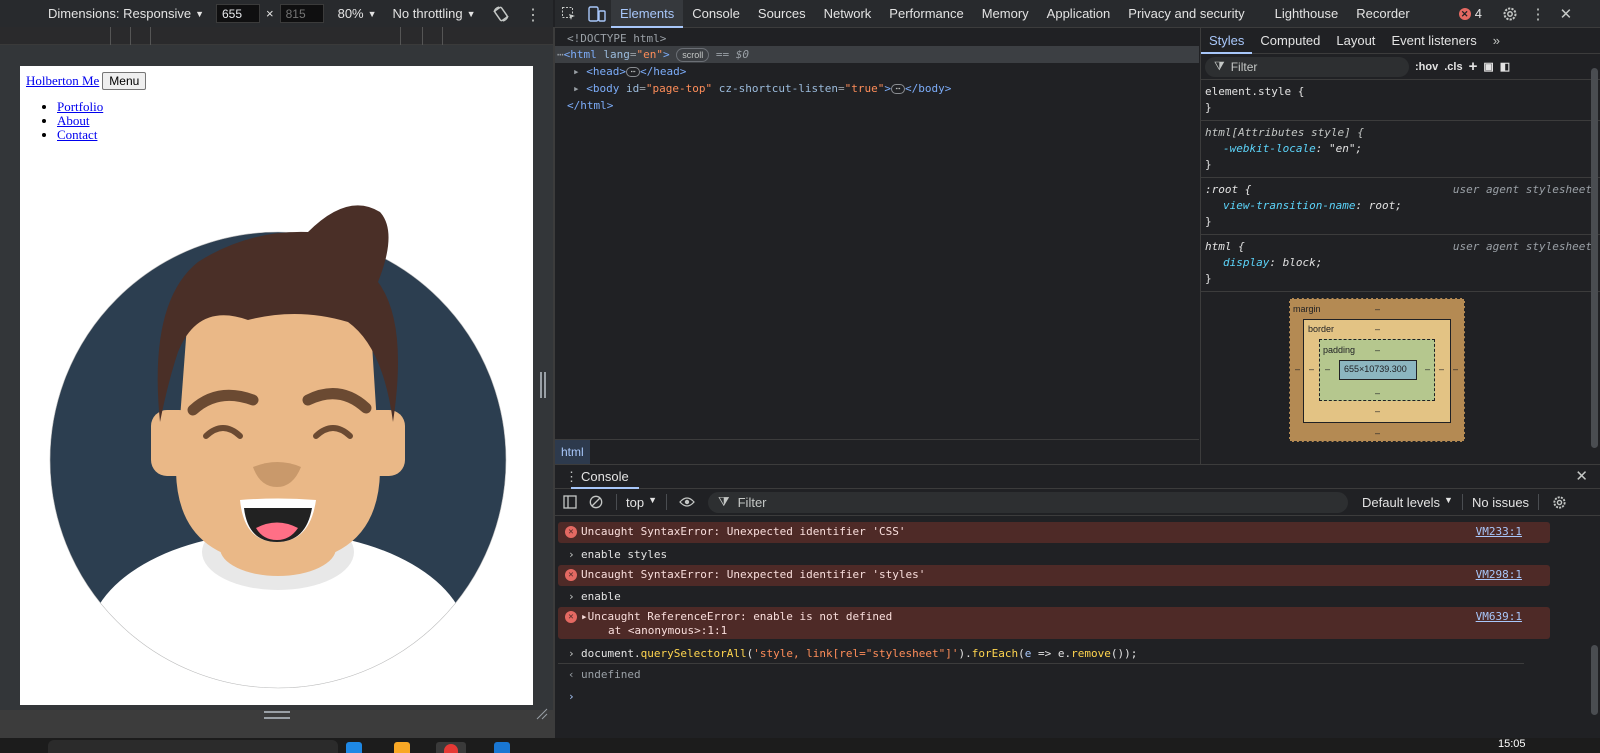 The width and height of the screenshot is (1600, 753). Describe the element at coordinates (647, 14) in the screenshot. I see `tab-elements: Elements` at that location.